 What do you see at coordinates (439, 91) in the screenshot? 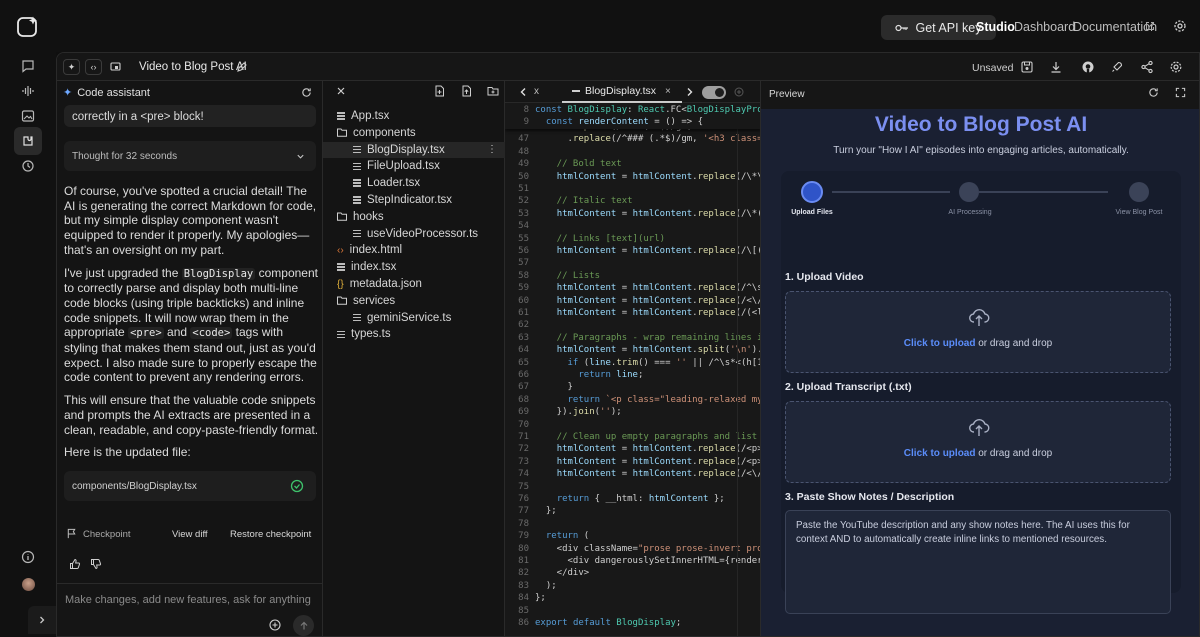
I see `new-file-icon` at bounding box center [439, 91].